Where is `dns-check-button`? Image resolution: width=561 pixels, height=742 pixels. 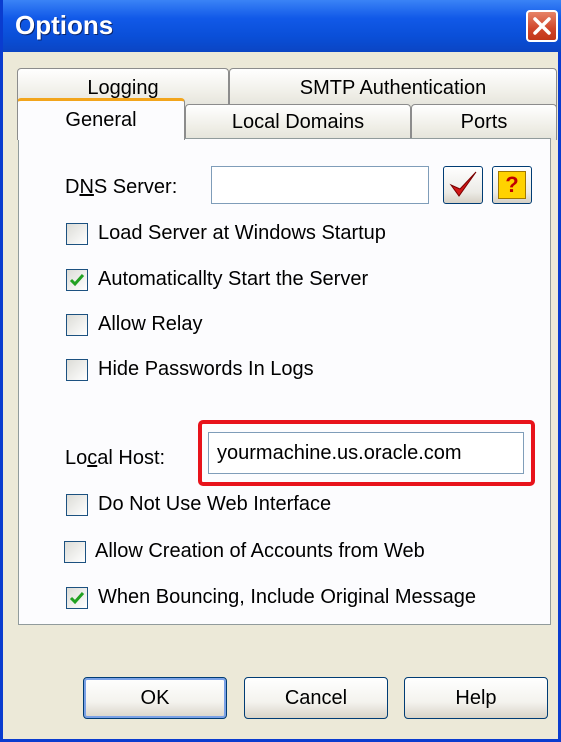
dns-check-button is located at coordinates (463, 185).